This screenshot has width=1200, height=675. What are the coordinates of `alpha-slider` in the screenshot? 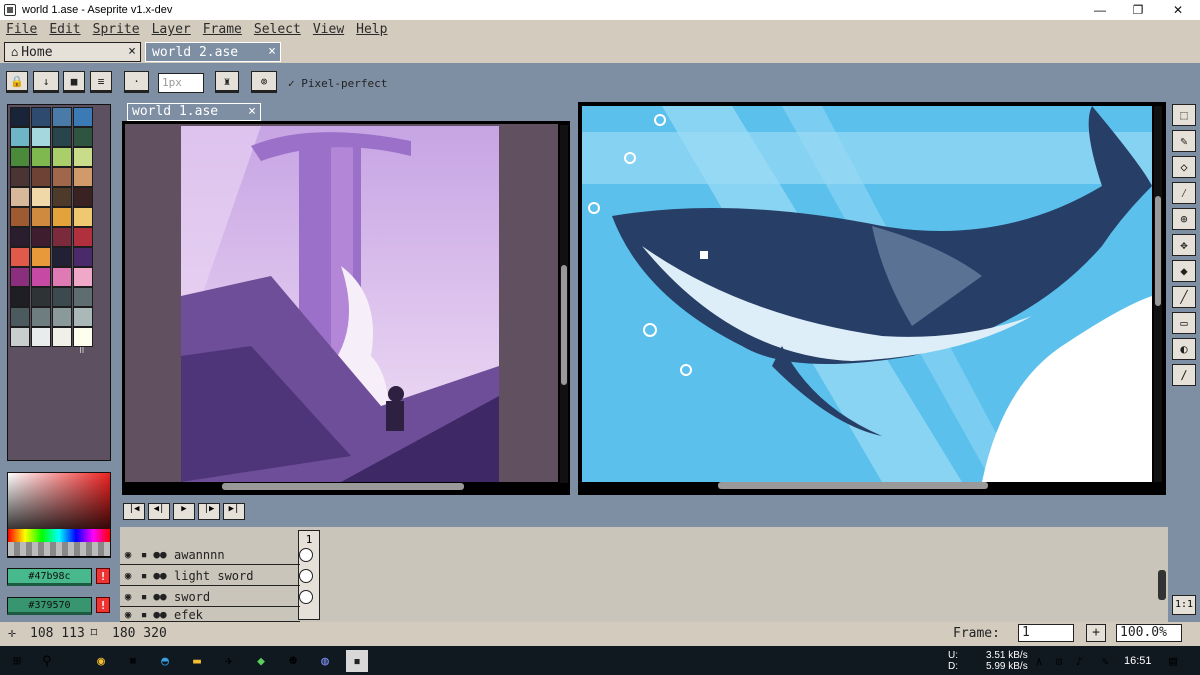 It's located at (59, 549).